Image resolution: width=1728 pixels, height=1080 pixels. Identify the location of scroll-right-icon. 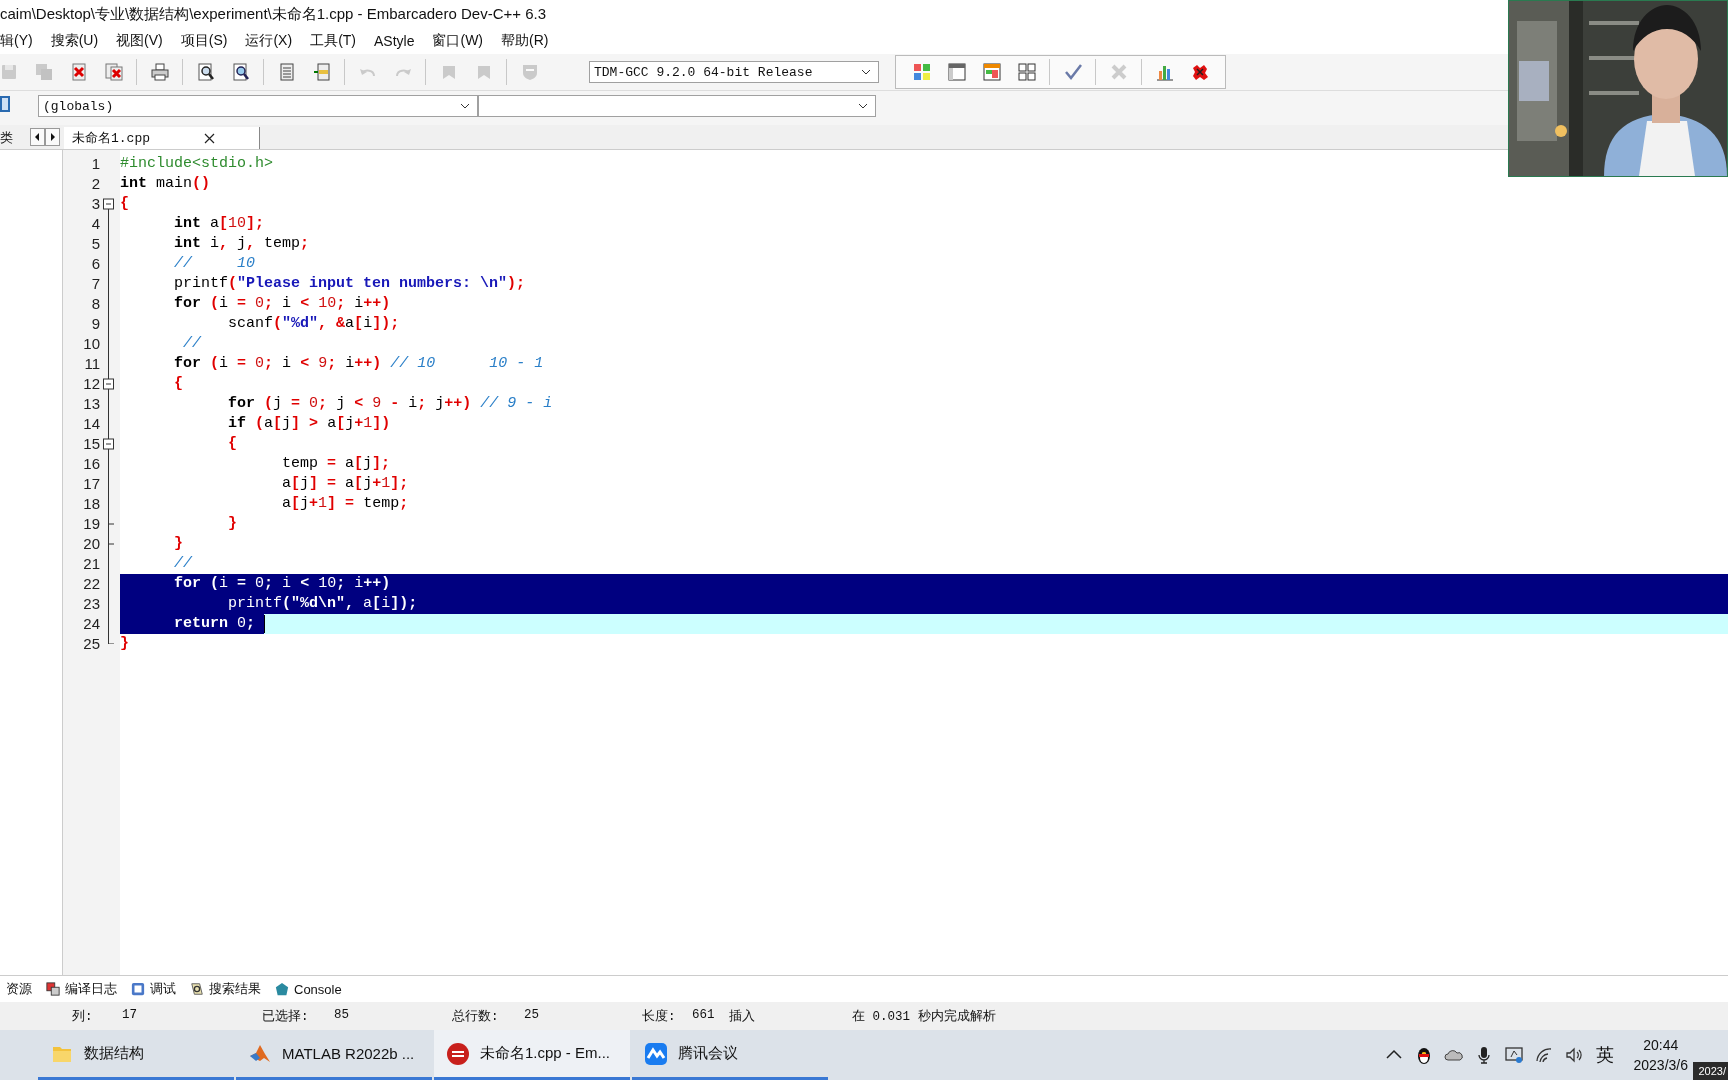
(52, 137).